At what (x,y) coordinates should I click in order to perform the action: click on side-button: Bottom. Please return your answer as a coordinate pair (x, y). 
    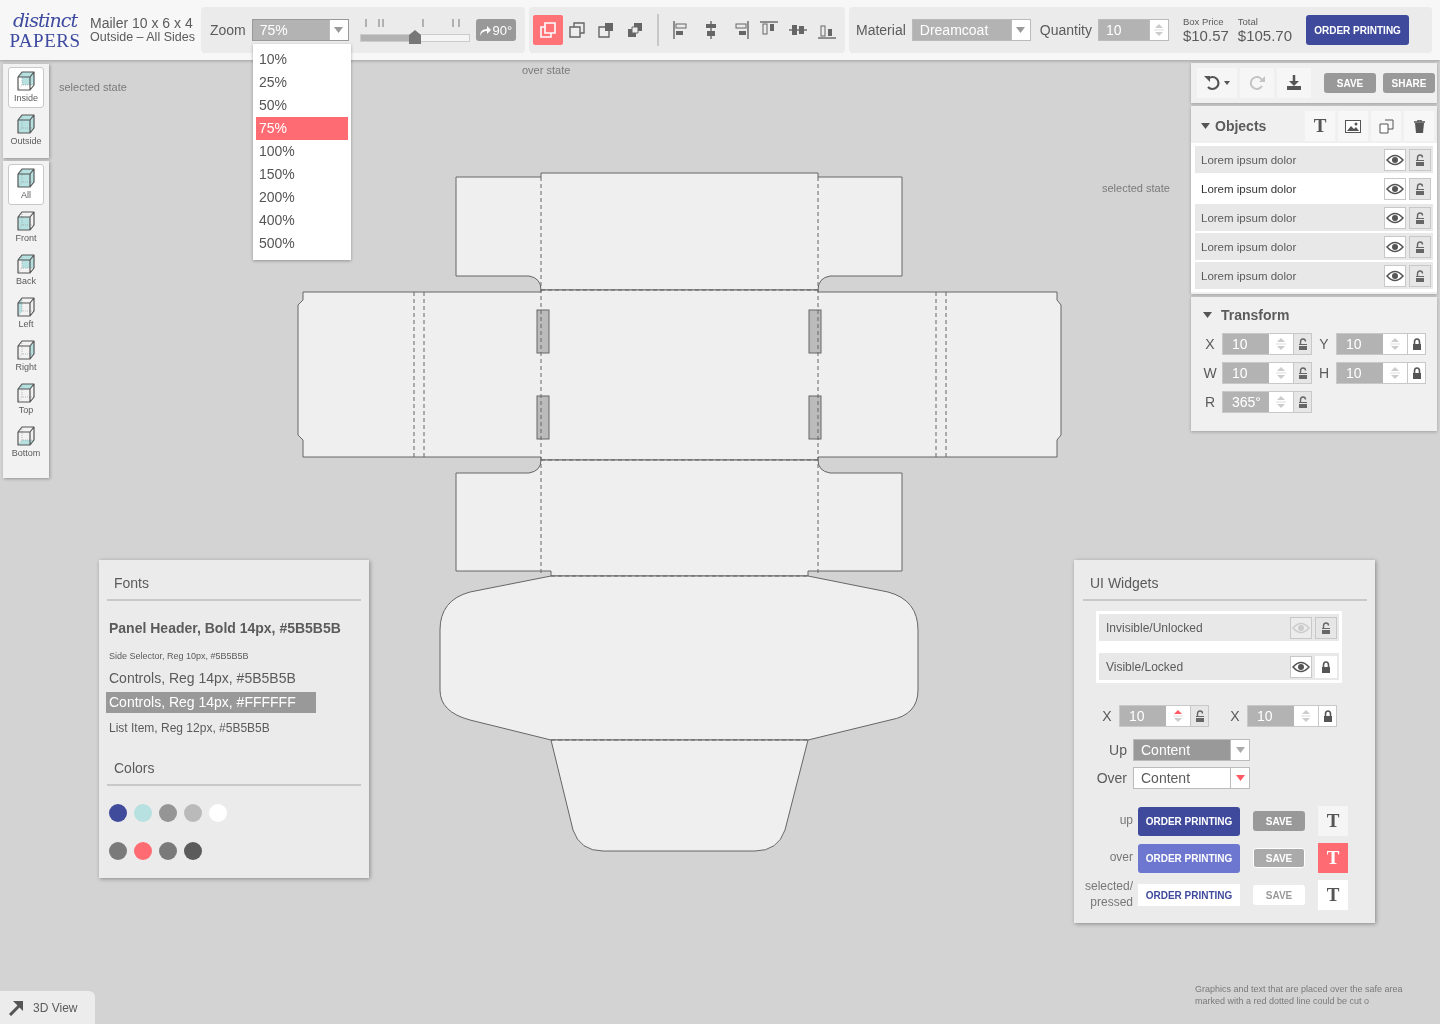
    Looking at the image, I should click on (26, 442).